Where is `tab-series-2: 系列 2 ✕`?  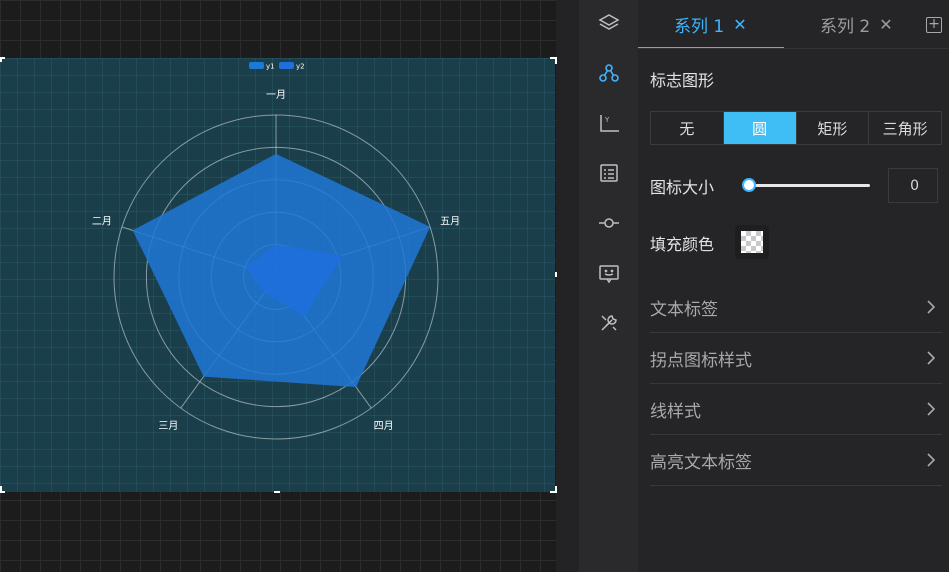
tab-series-2: 系列 2 ✕ is located at coordinates (856, 24).